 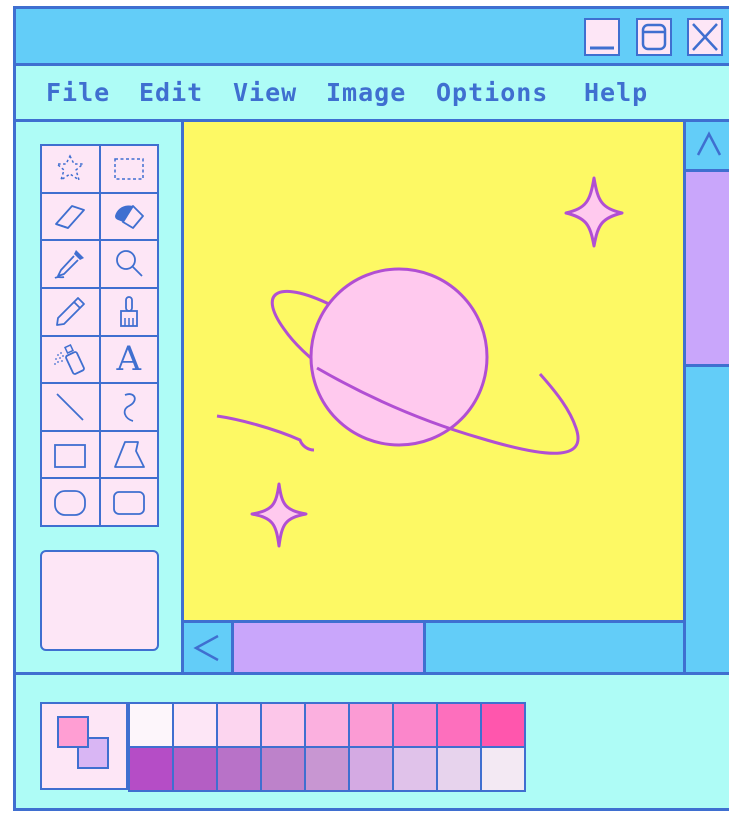 I want to click on tool-curve, so click(x=128, y=407).